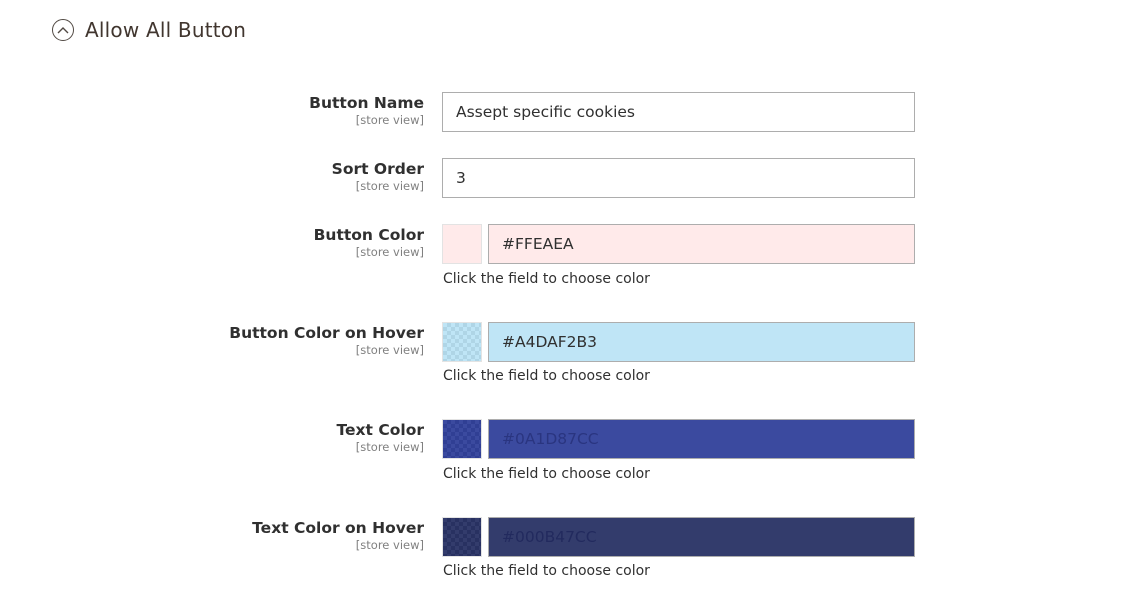  I want to click on label-text: Button Color on Hover, so click(326, 333).